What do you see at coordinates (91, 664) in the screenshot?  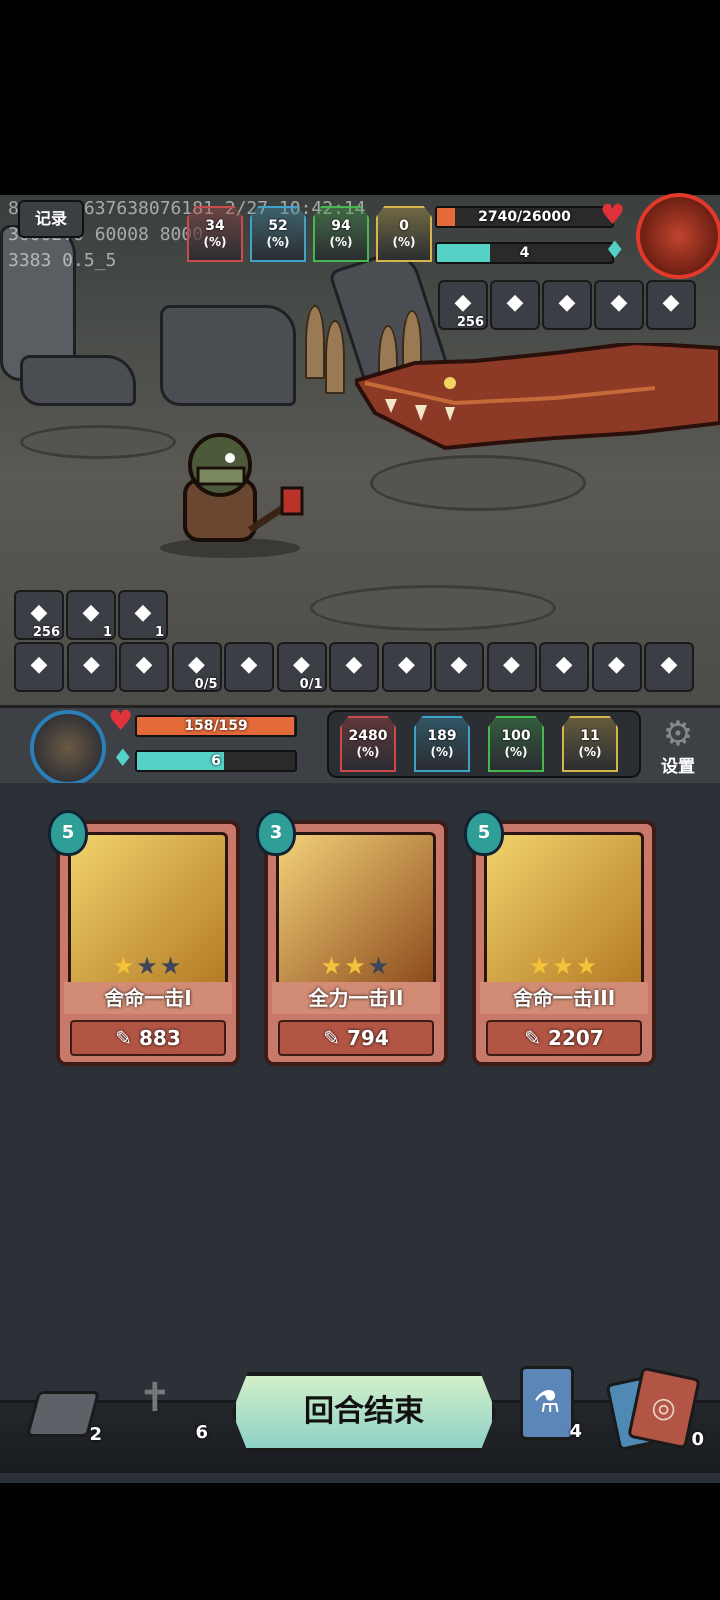 I see `fire-apple-icon: ◆` at bounding box center [91, 664].